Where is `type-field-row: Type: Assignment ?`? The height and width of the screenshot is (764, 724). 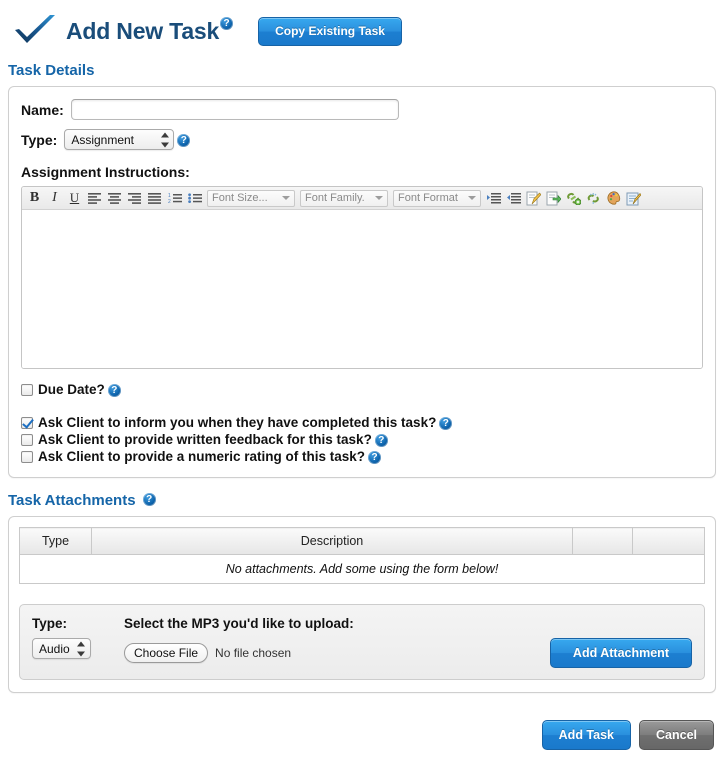
type-field-row: Type: Assignment ? is located at coordinates (362, 139).